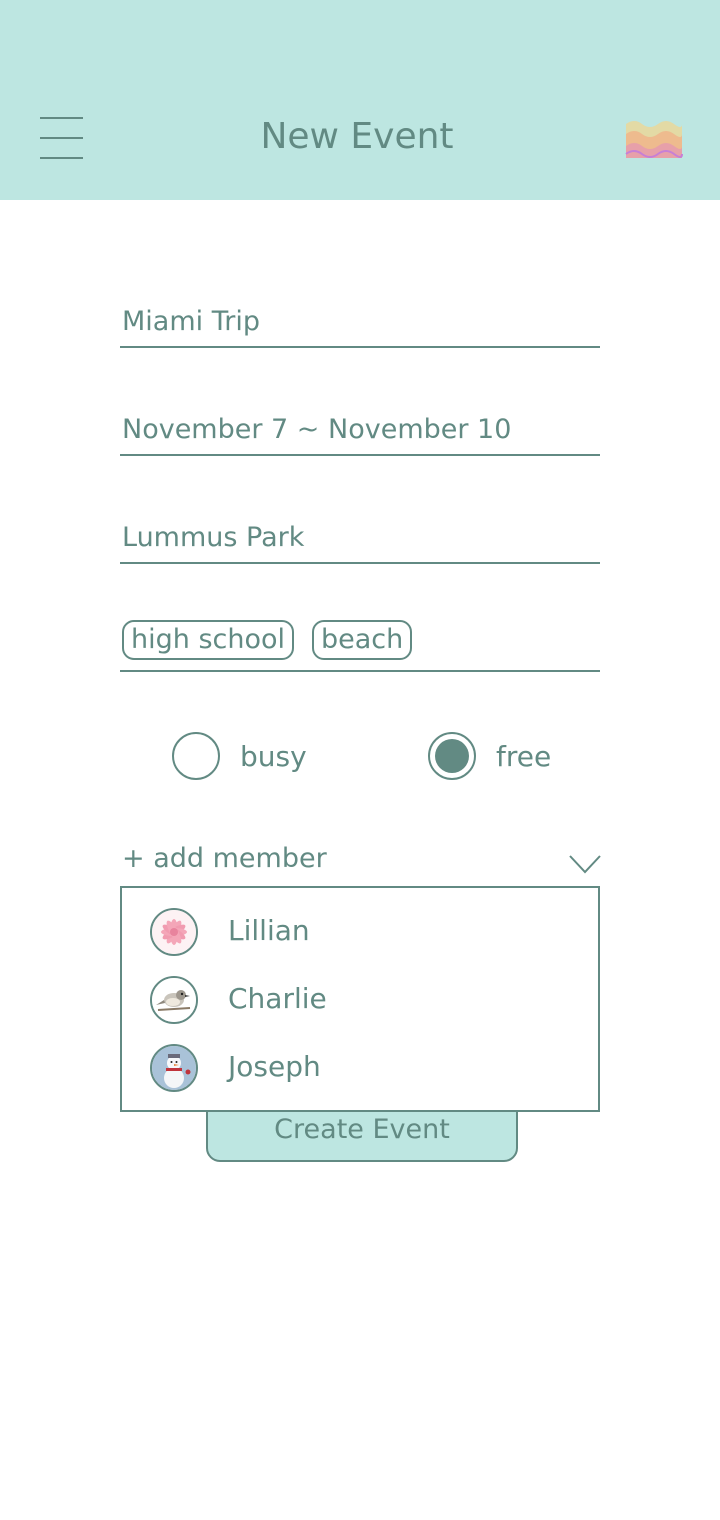 This screenshot has width=720, height=1520. I want to click on wave-logo-icon, so click(654, 140).